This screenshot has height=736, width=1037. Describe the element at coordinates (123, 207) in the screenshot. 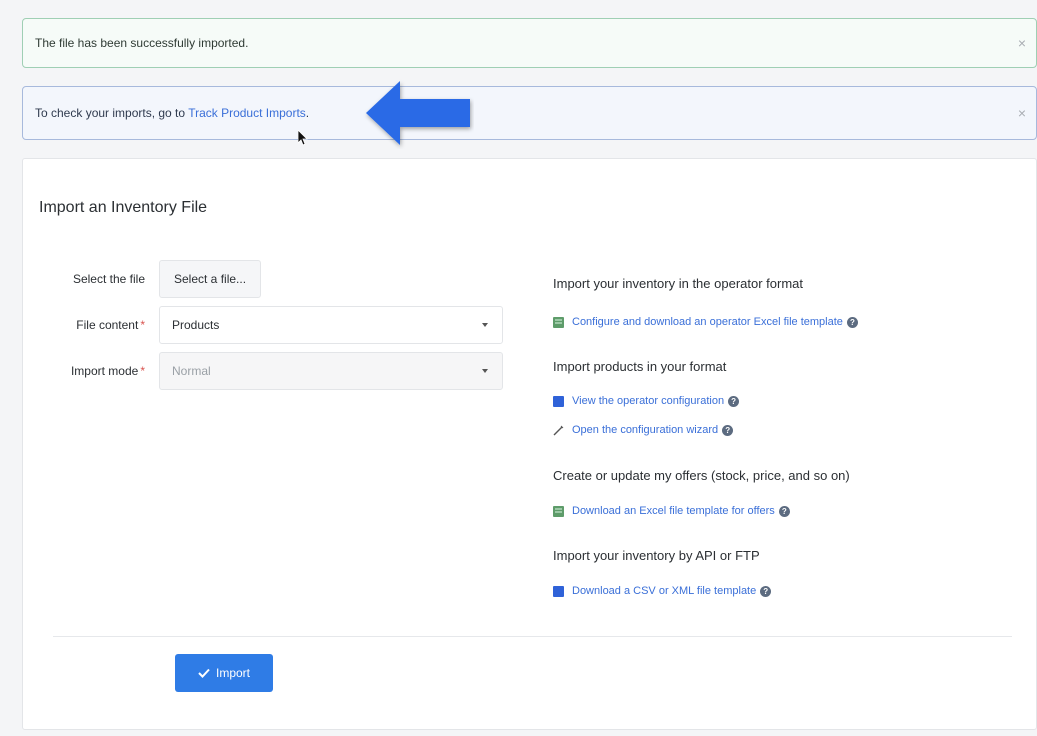

I see `page-title: Import an Inventory File` at that location.